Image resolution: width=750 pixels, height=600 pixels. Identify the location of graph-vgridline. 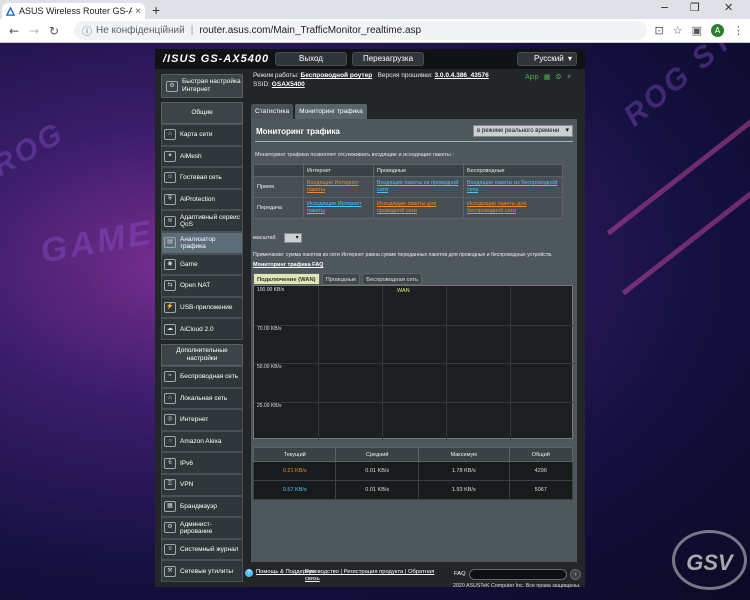
(382, 363).